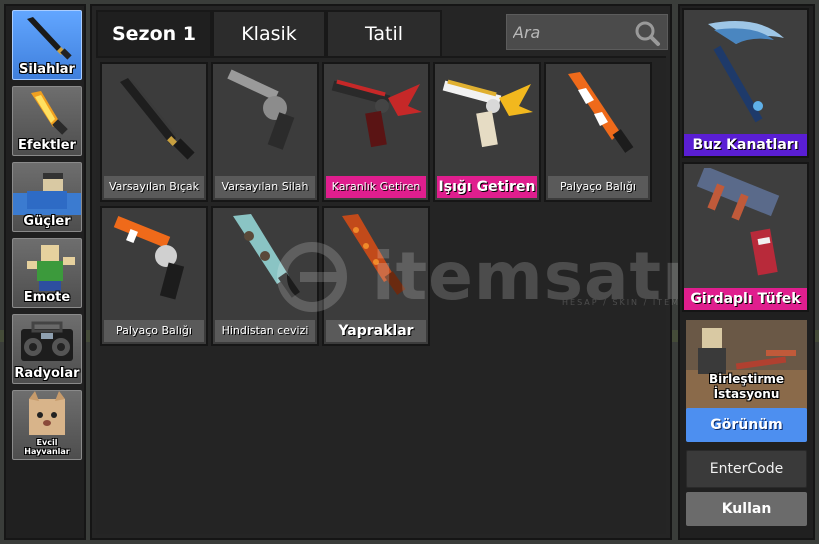 The height and width of the screenshot is (544, 819). Describe the element at coordinates (746, 469) in the screenshot. I see `code-input` at that location.